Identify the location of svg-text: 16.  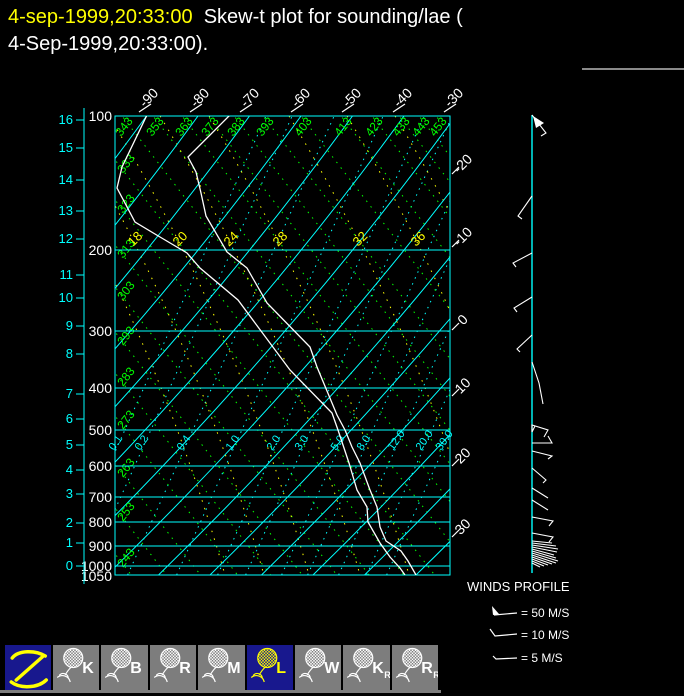
(66, 119).